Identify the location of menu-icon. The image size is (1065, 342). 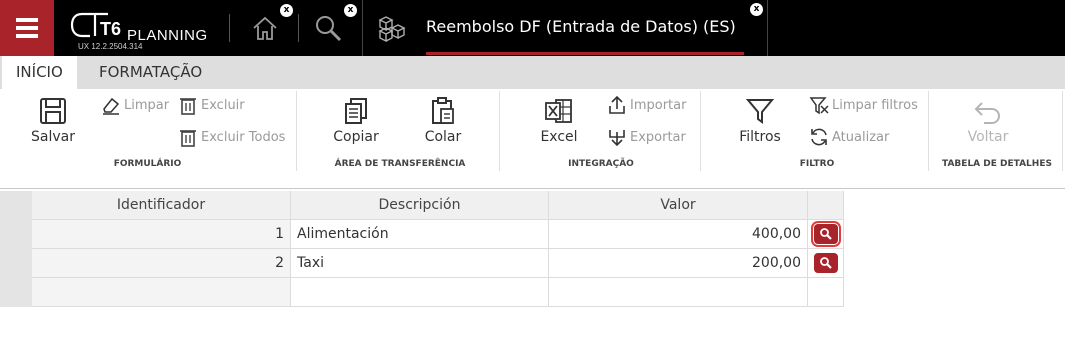
(27, 28).